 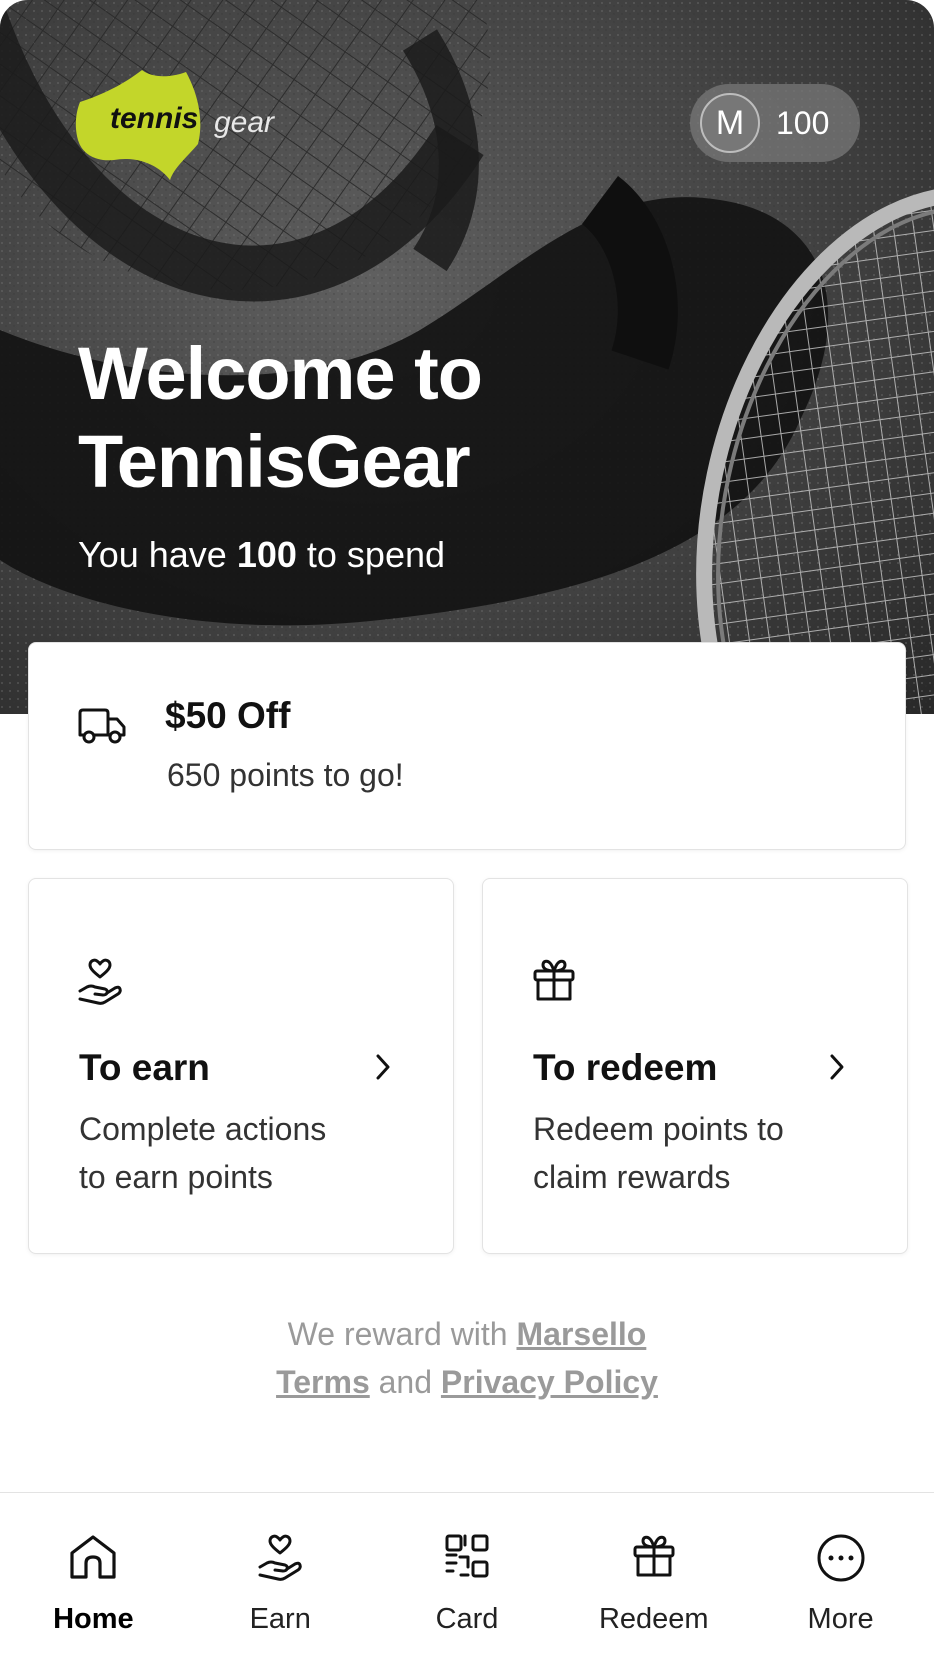 What do you see at coordinates (371, 554) in the screenshot?
I see `points-summary-suffix: to spend` at bounding box center [371, 554].